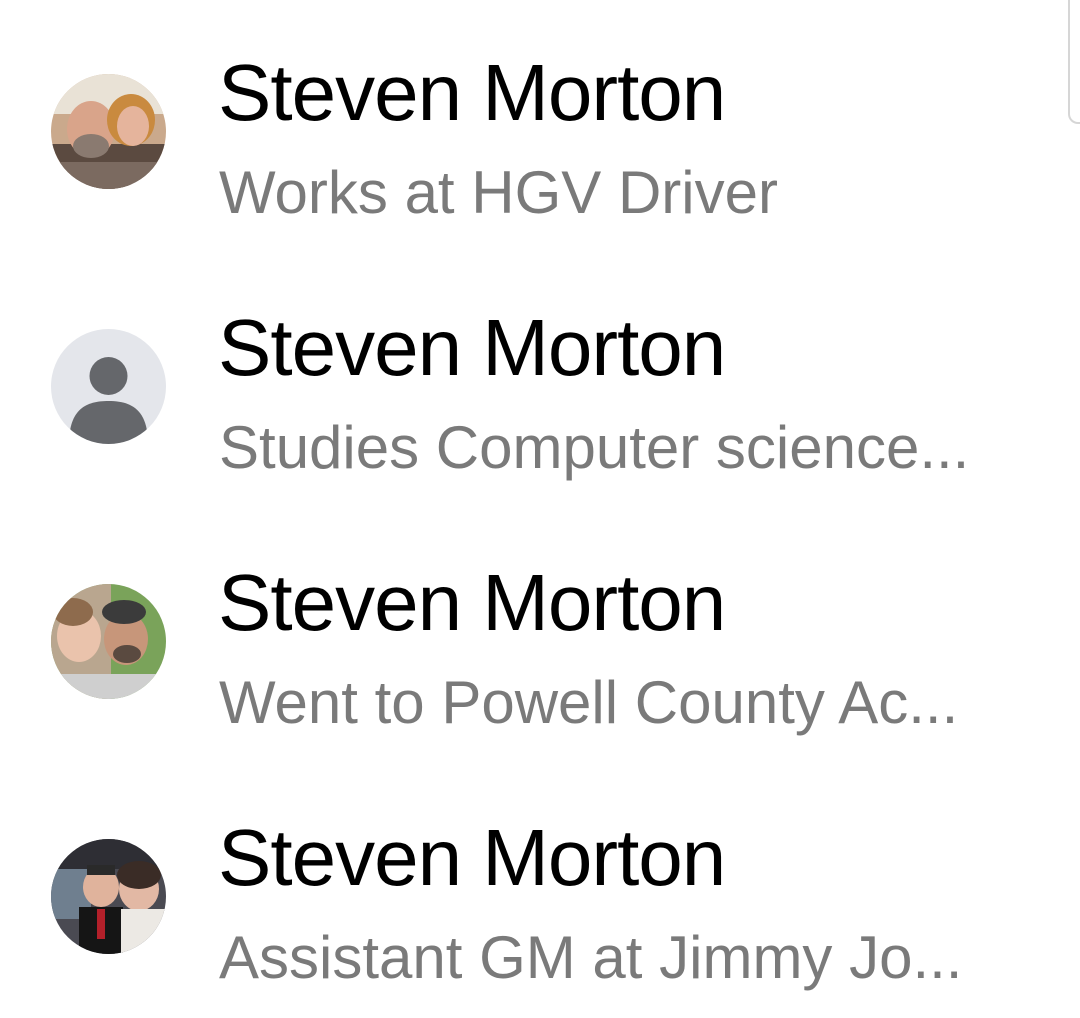 The height and width of the screenshot is (1018, 1080). I want to click on default-person-icon, so click(108, 386).